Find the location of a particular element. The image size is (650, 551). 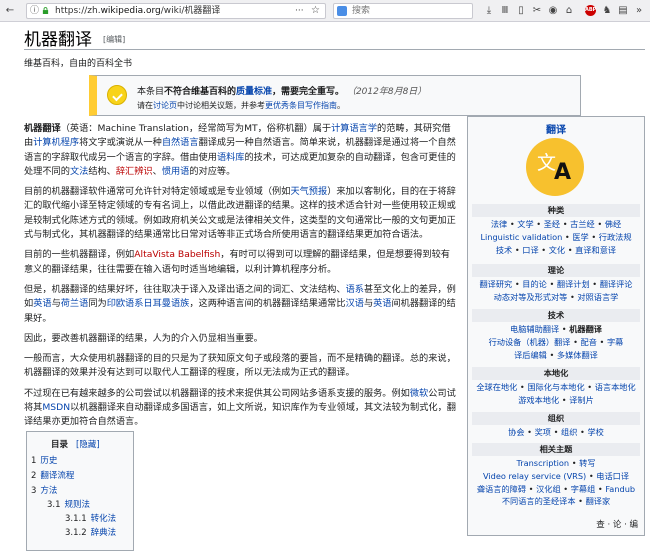

navbox-link: 转写 is located at coordinates (587, 463).